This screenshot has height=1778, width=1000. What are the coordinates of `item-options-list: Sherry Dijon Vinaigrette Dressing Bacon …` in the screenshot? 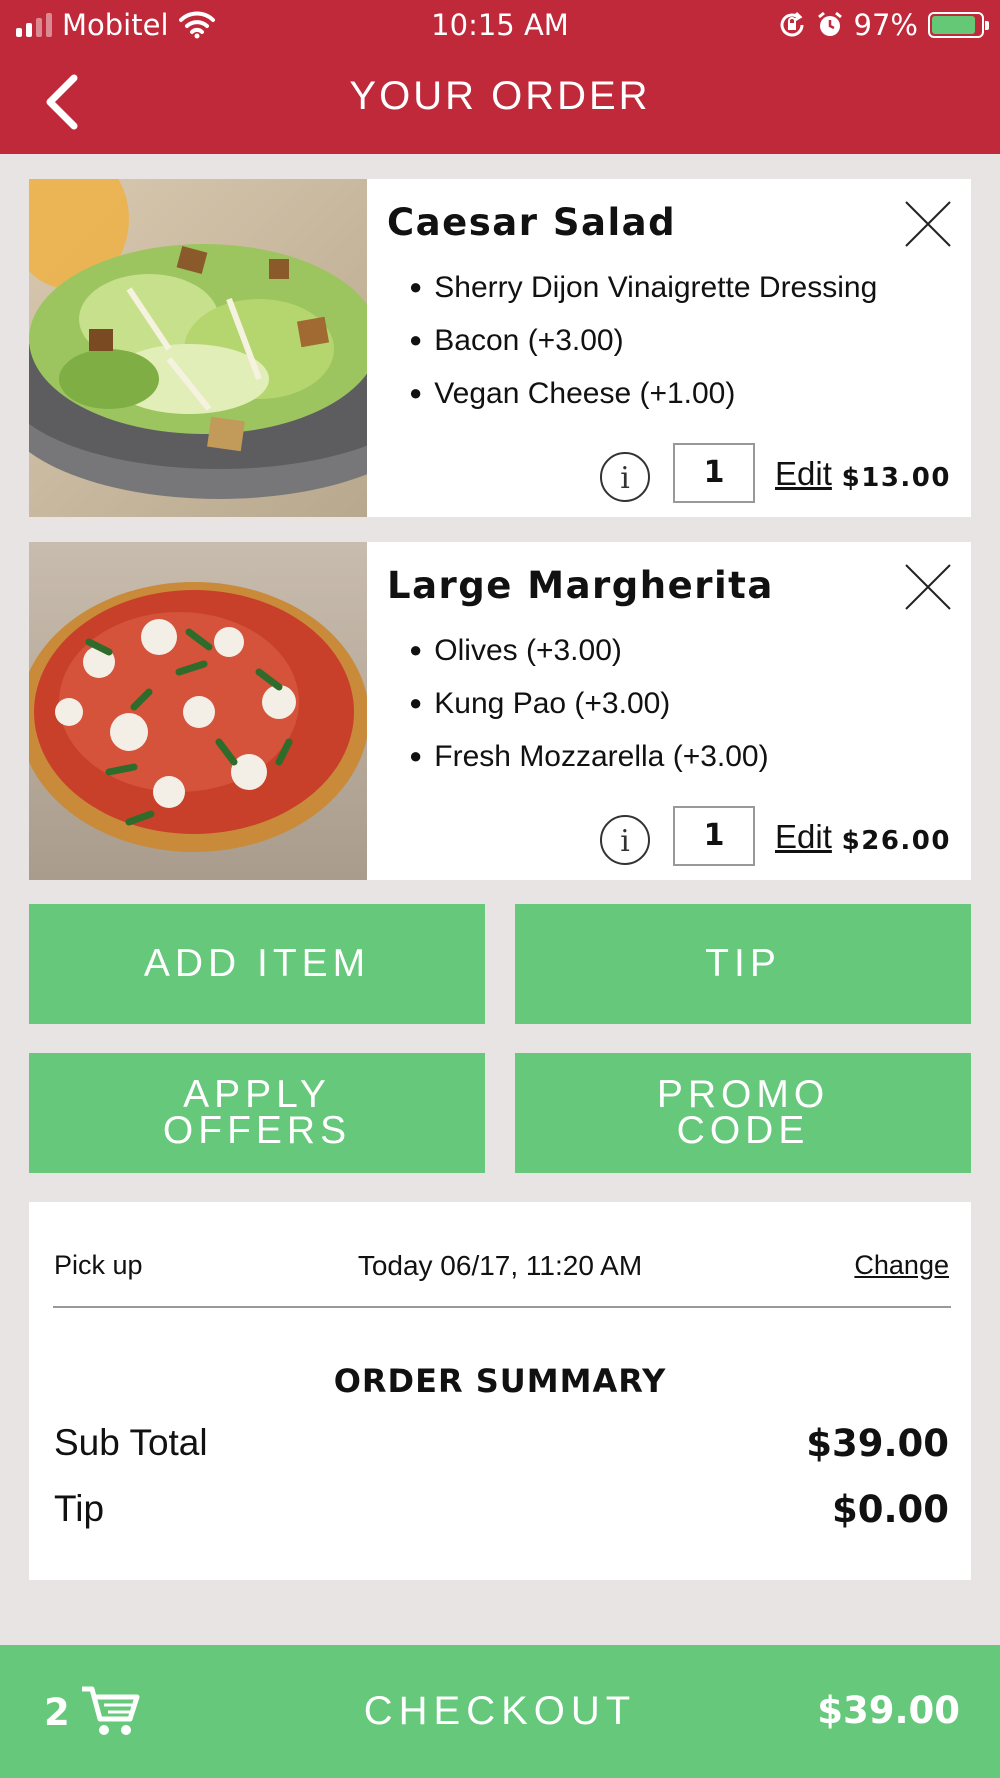 It's located at (643, 348).